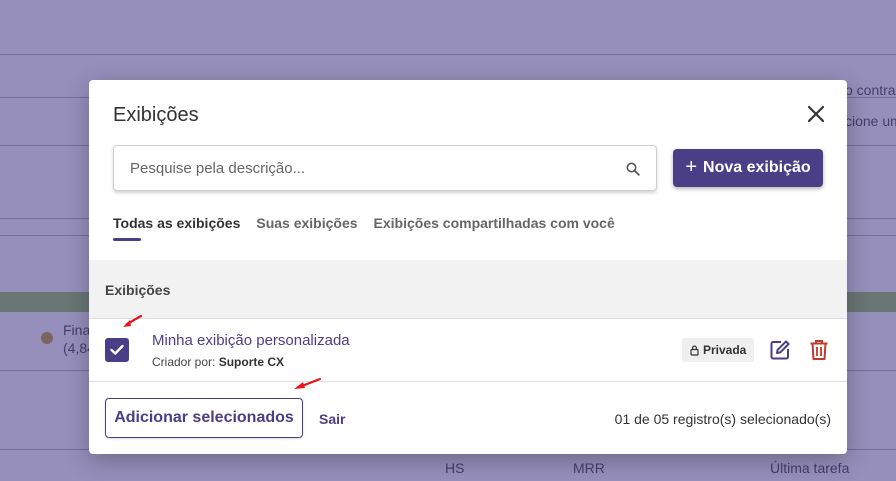 The height and width of the screenshot is (481, 896). Describe the element at coordinates (184, 362) in the screenshot. I see `creator-prefix: Criador por:` at that location.